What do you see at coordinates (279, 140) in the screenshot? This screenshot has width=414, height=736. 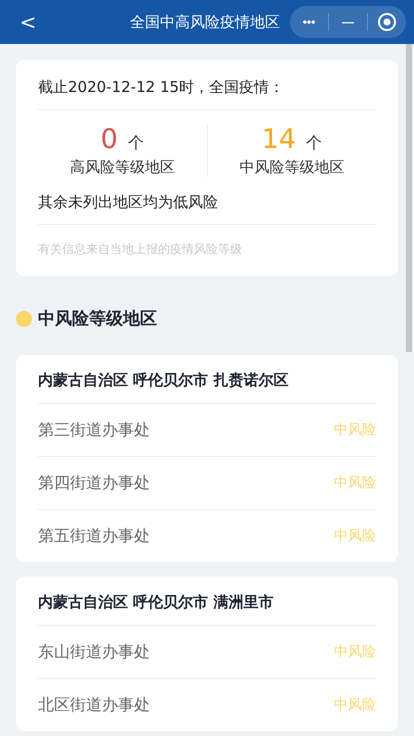 I see `area-count: 14` at bounding box center [279, 140].